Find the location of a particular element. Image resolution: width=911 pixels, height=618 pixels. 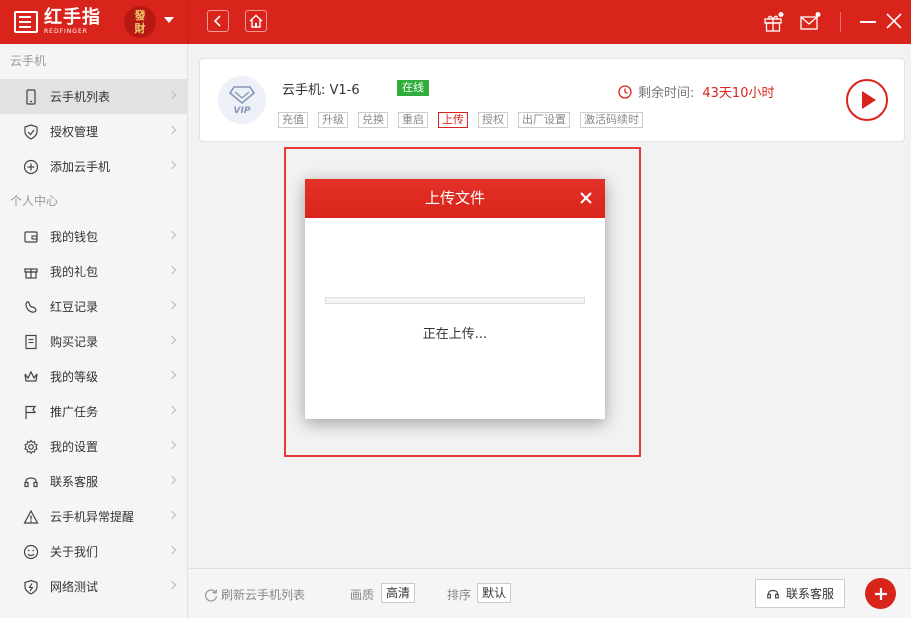

sidebar-item-label: 云手机异常提醒 is located at coordinates (92, 517).